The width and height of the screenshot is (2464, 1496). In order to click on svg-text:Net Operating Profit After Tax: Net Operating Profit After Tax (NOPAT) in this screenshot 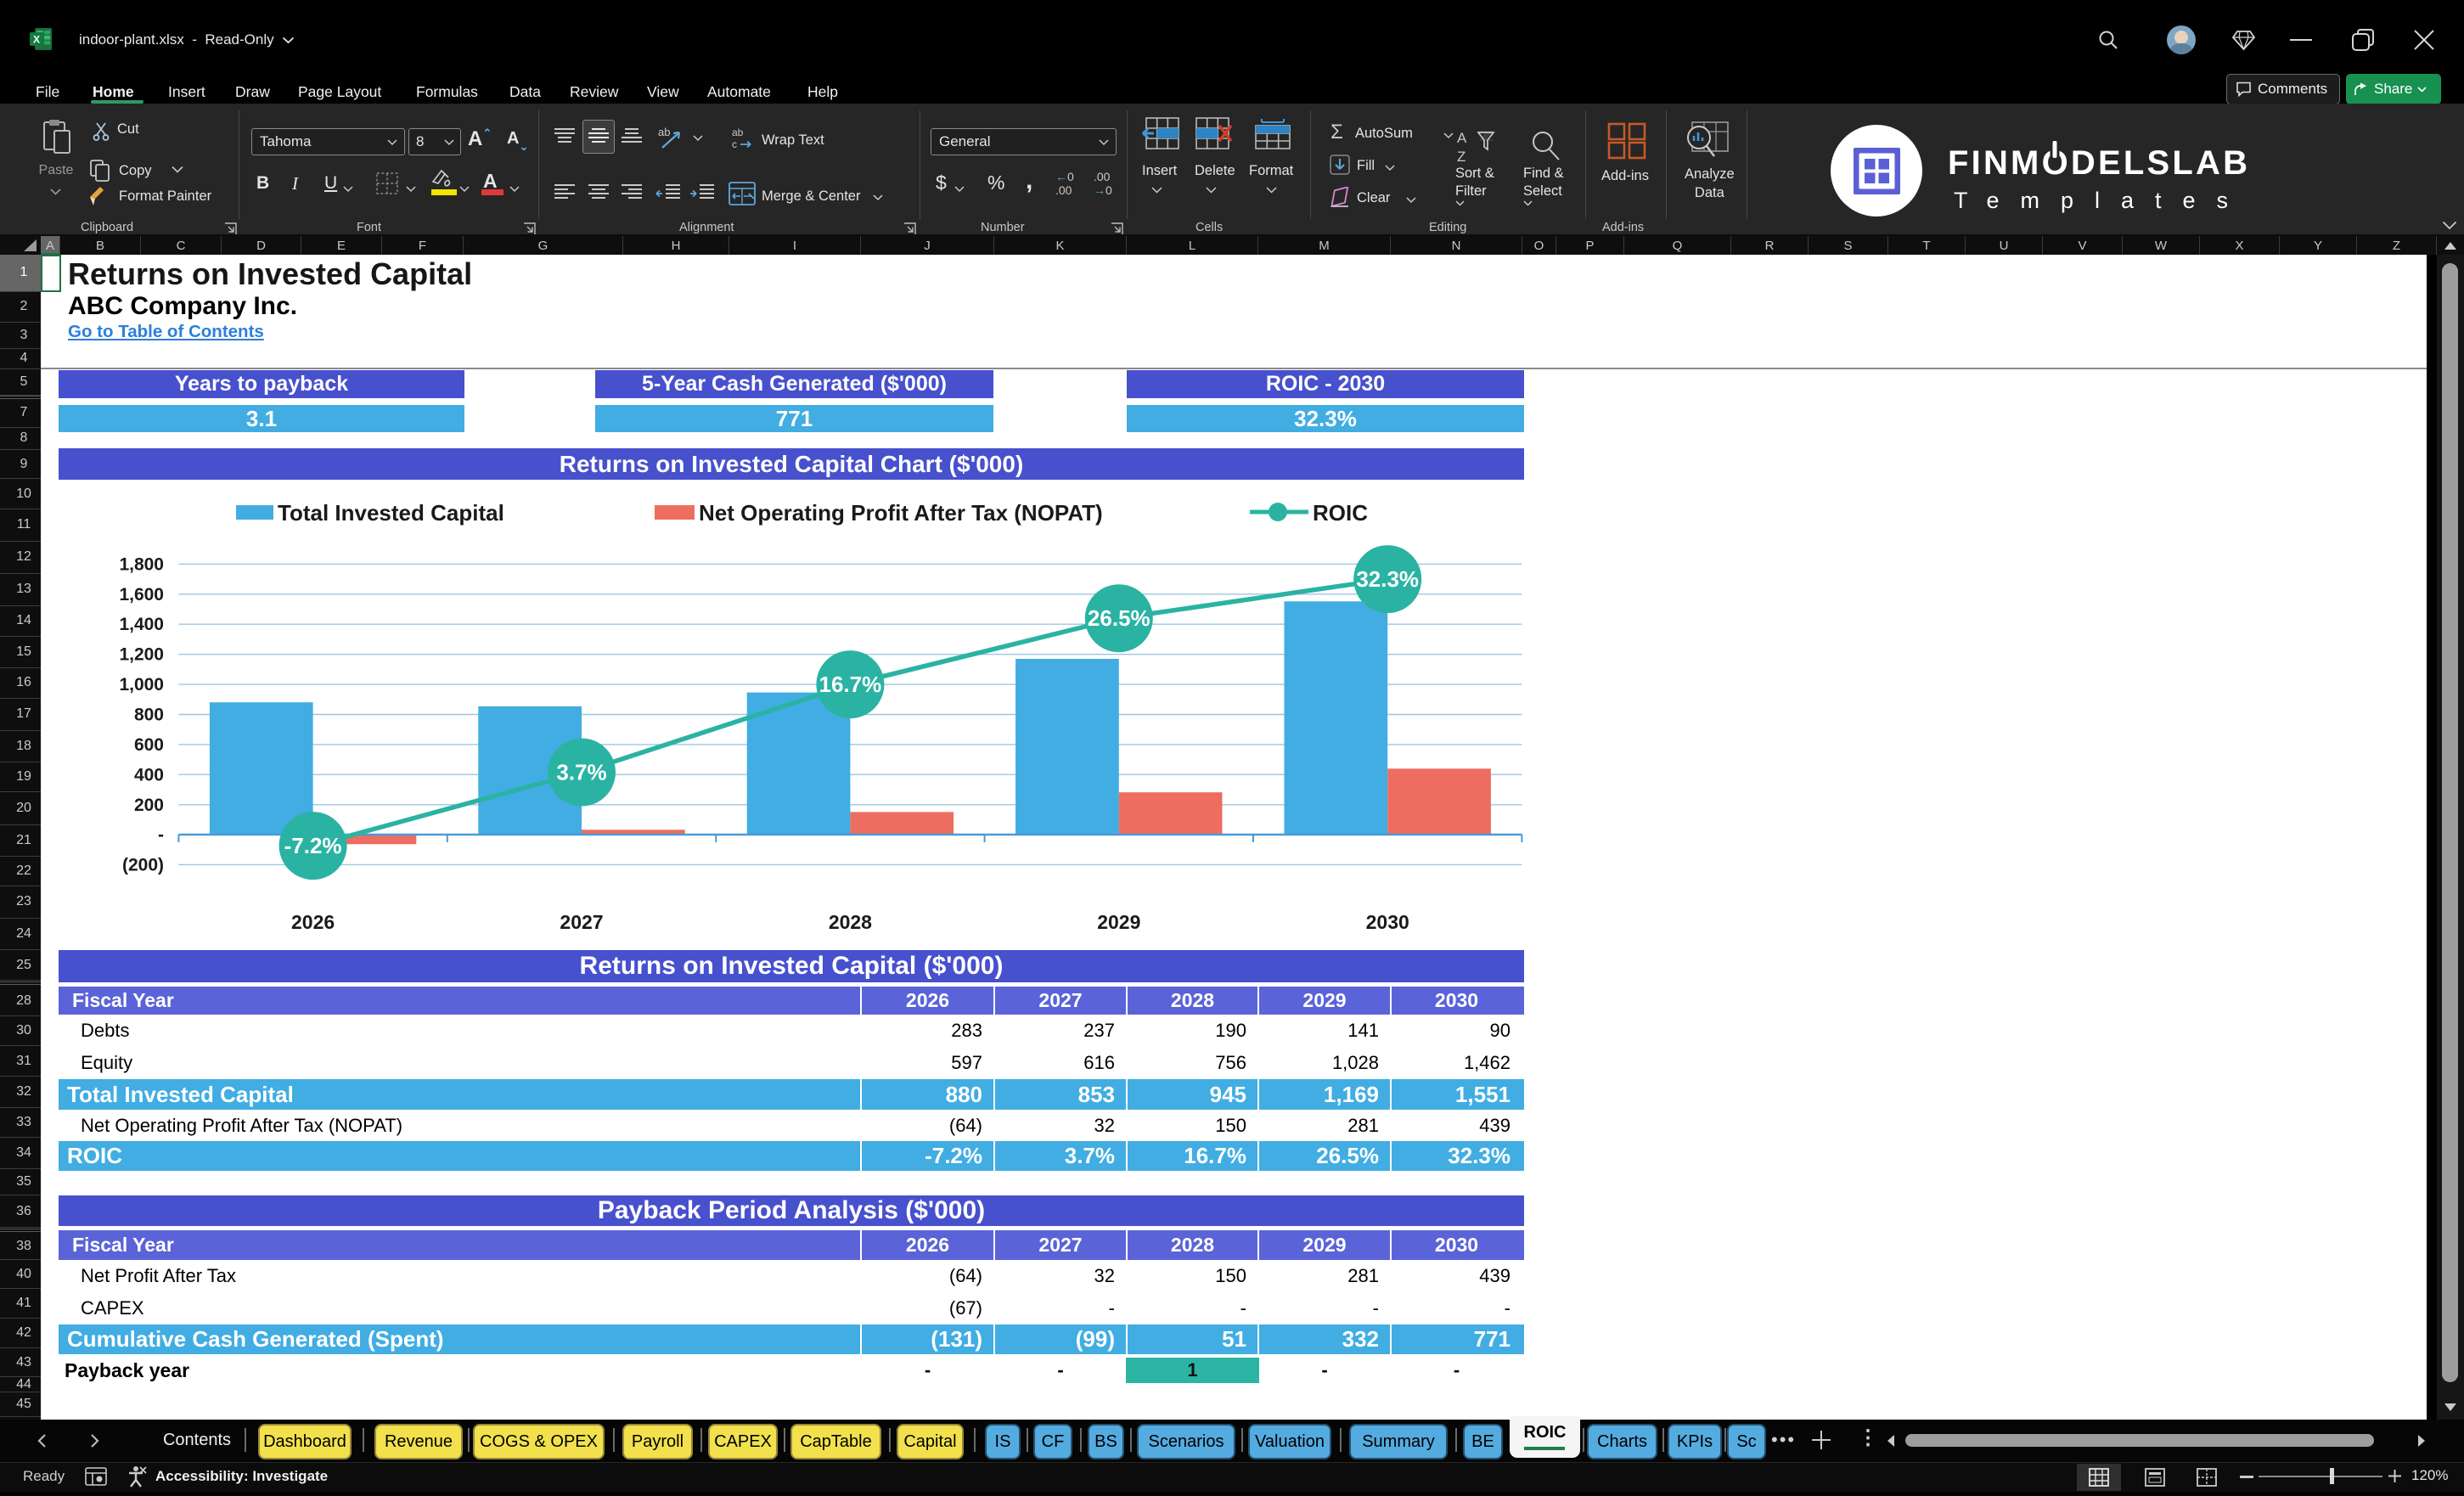, I will do `click(901, 513)`.